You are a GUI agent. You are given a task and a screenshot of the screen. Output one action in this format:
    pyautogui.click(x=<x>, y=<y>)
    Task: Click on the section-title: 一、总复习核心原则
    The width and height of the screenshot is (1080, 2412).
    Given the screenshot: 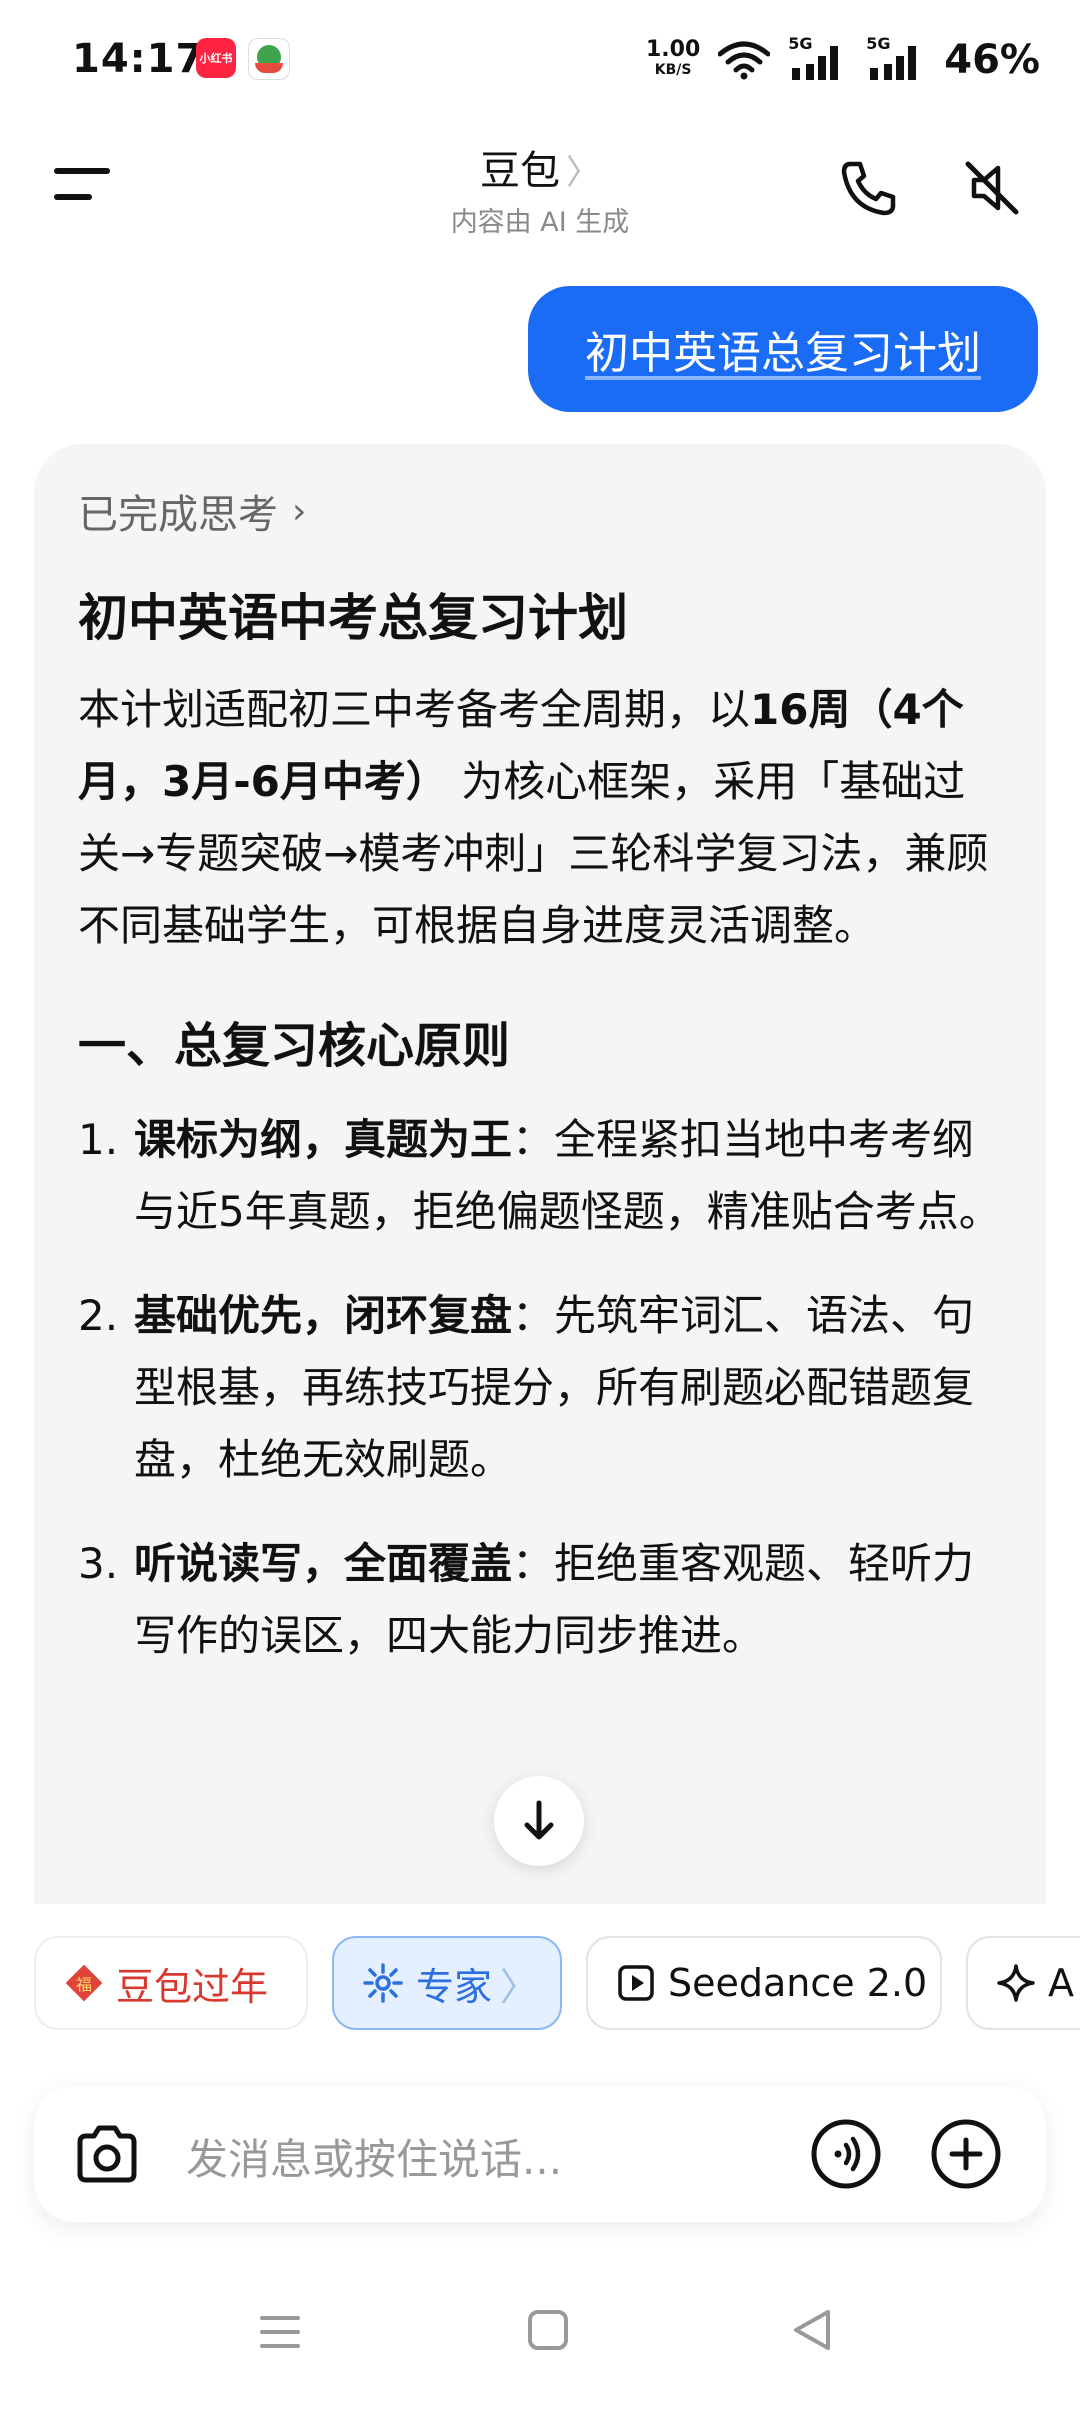 What is the action you would take?
    pyautogui.click(x=294, y=1046)
    